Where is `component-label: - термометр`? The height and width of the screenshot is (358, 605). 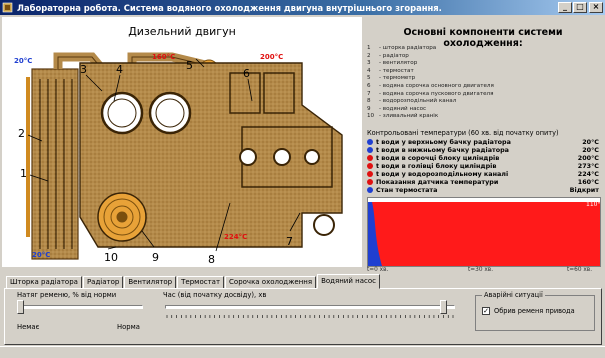 component-label: - термометр is located at coordinates (397, 78).